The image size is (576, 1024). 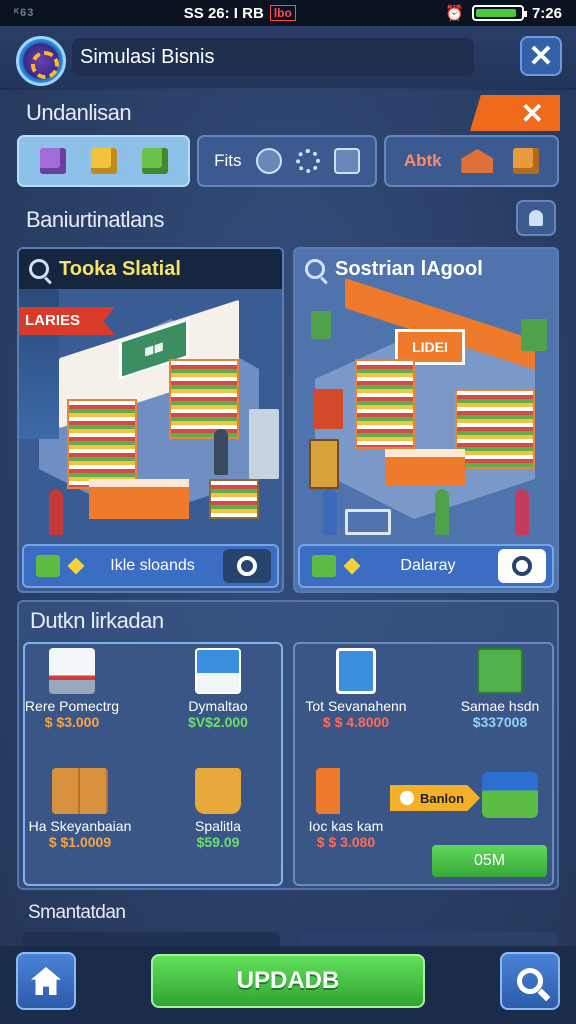 I want to click on store-footer: Ikle sloands, so click(x=150, y=566).